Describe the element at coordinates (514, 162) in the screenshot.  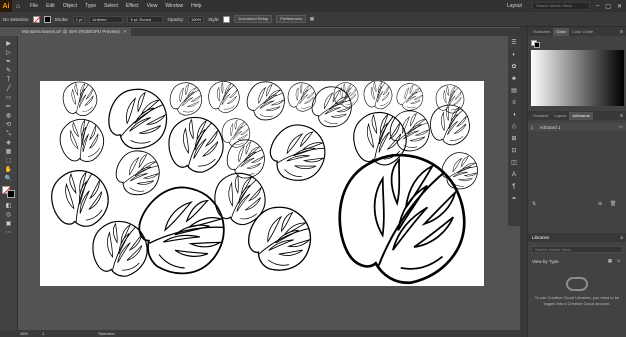
I see `pathfinder-panel-icon: ◫` at that location.